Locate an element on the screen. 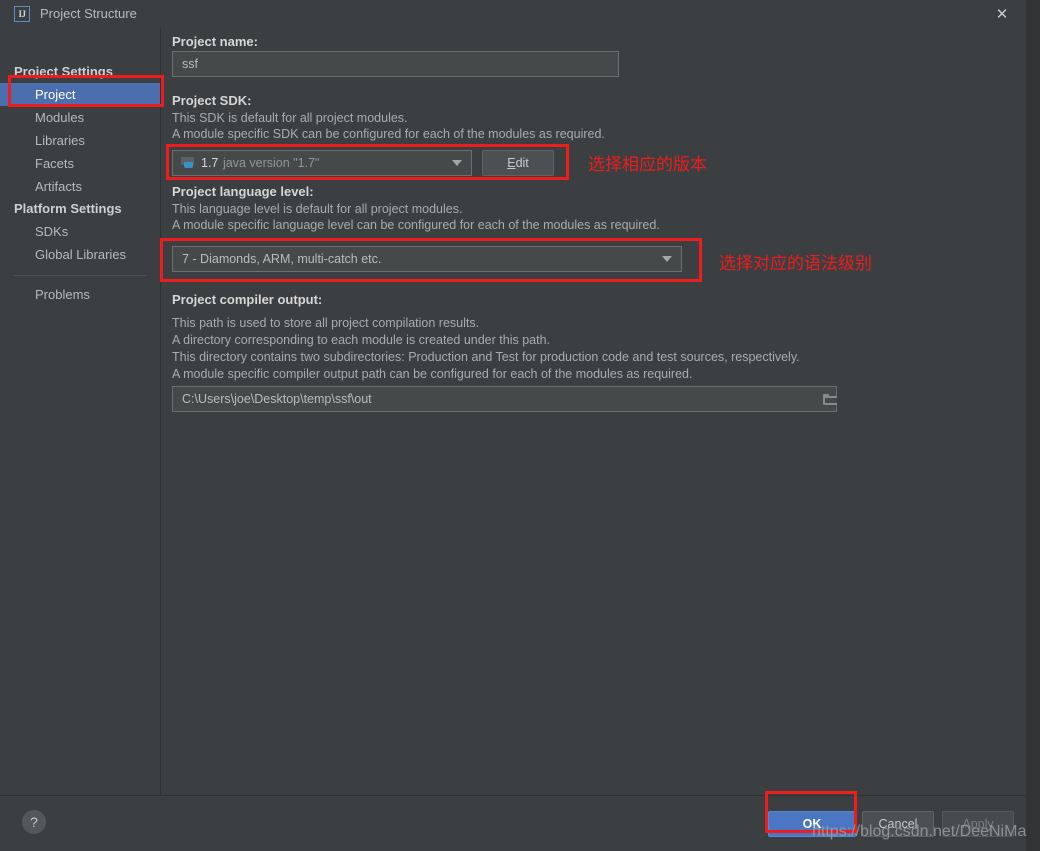 This screenshot has width=1040, height=851. sidebar-item-facets: Facets is located at coordinates (80, 163).